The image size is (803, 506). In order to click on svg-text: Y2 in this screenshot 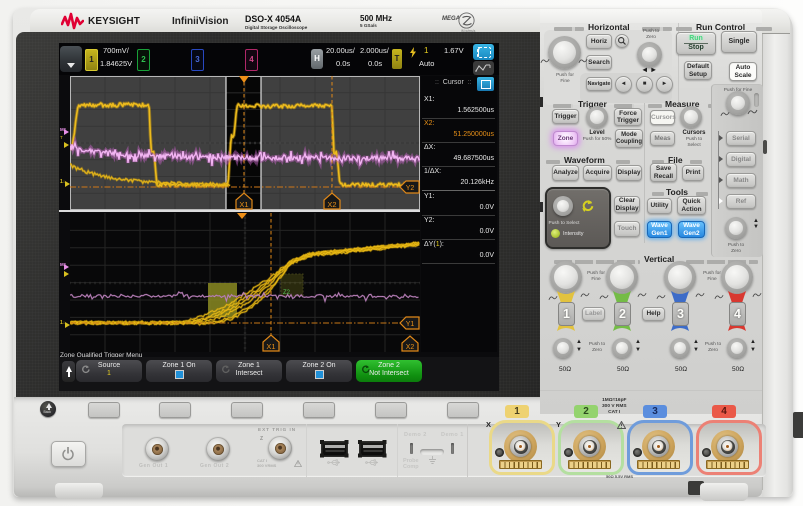, I will do `click(410, 188)`.